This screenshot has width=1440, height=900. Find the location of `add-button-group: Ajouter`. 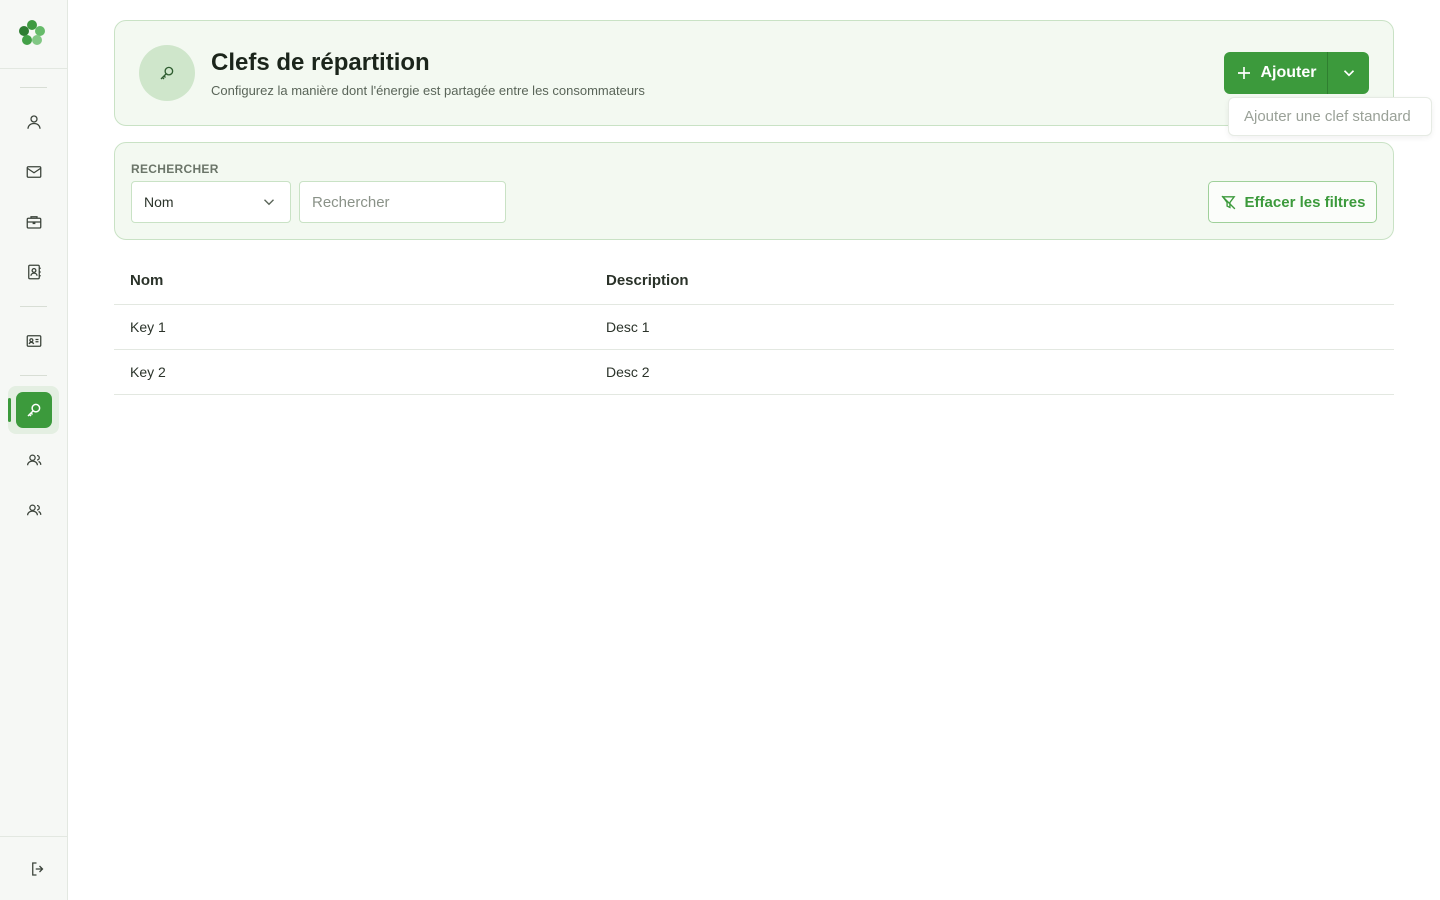

add-button-group: Ajouter is located at coordinates (1296, 73).